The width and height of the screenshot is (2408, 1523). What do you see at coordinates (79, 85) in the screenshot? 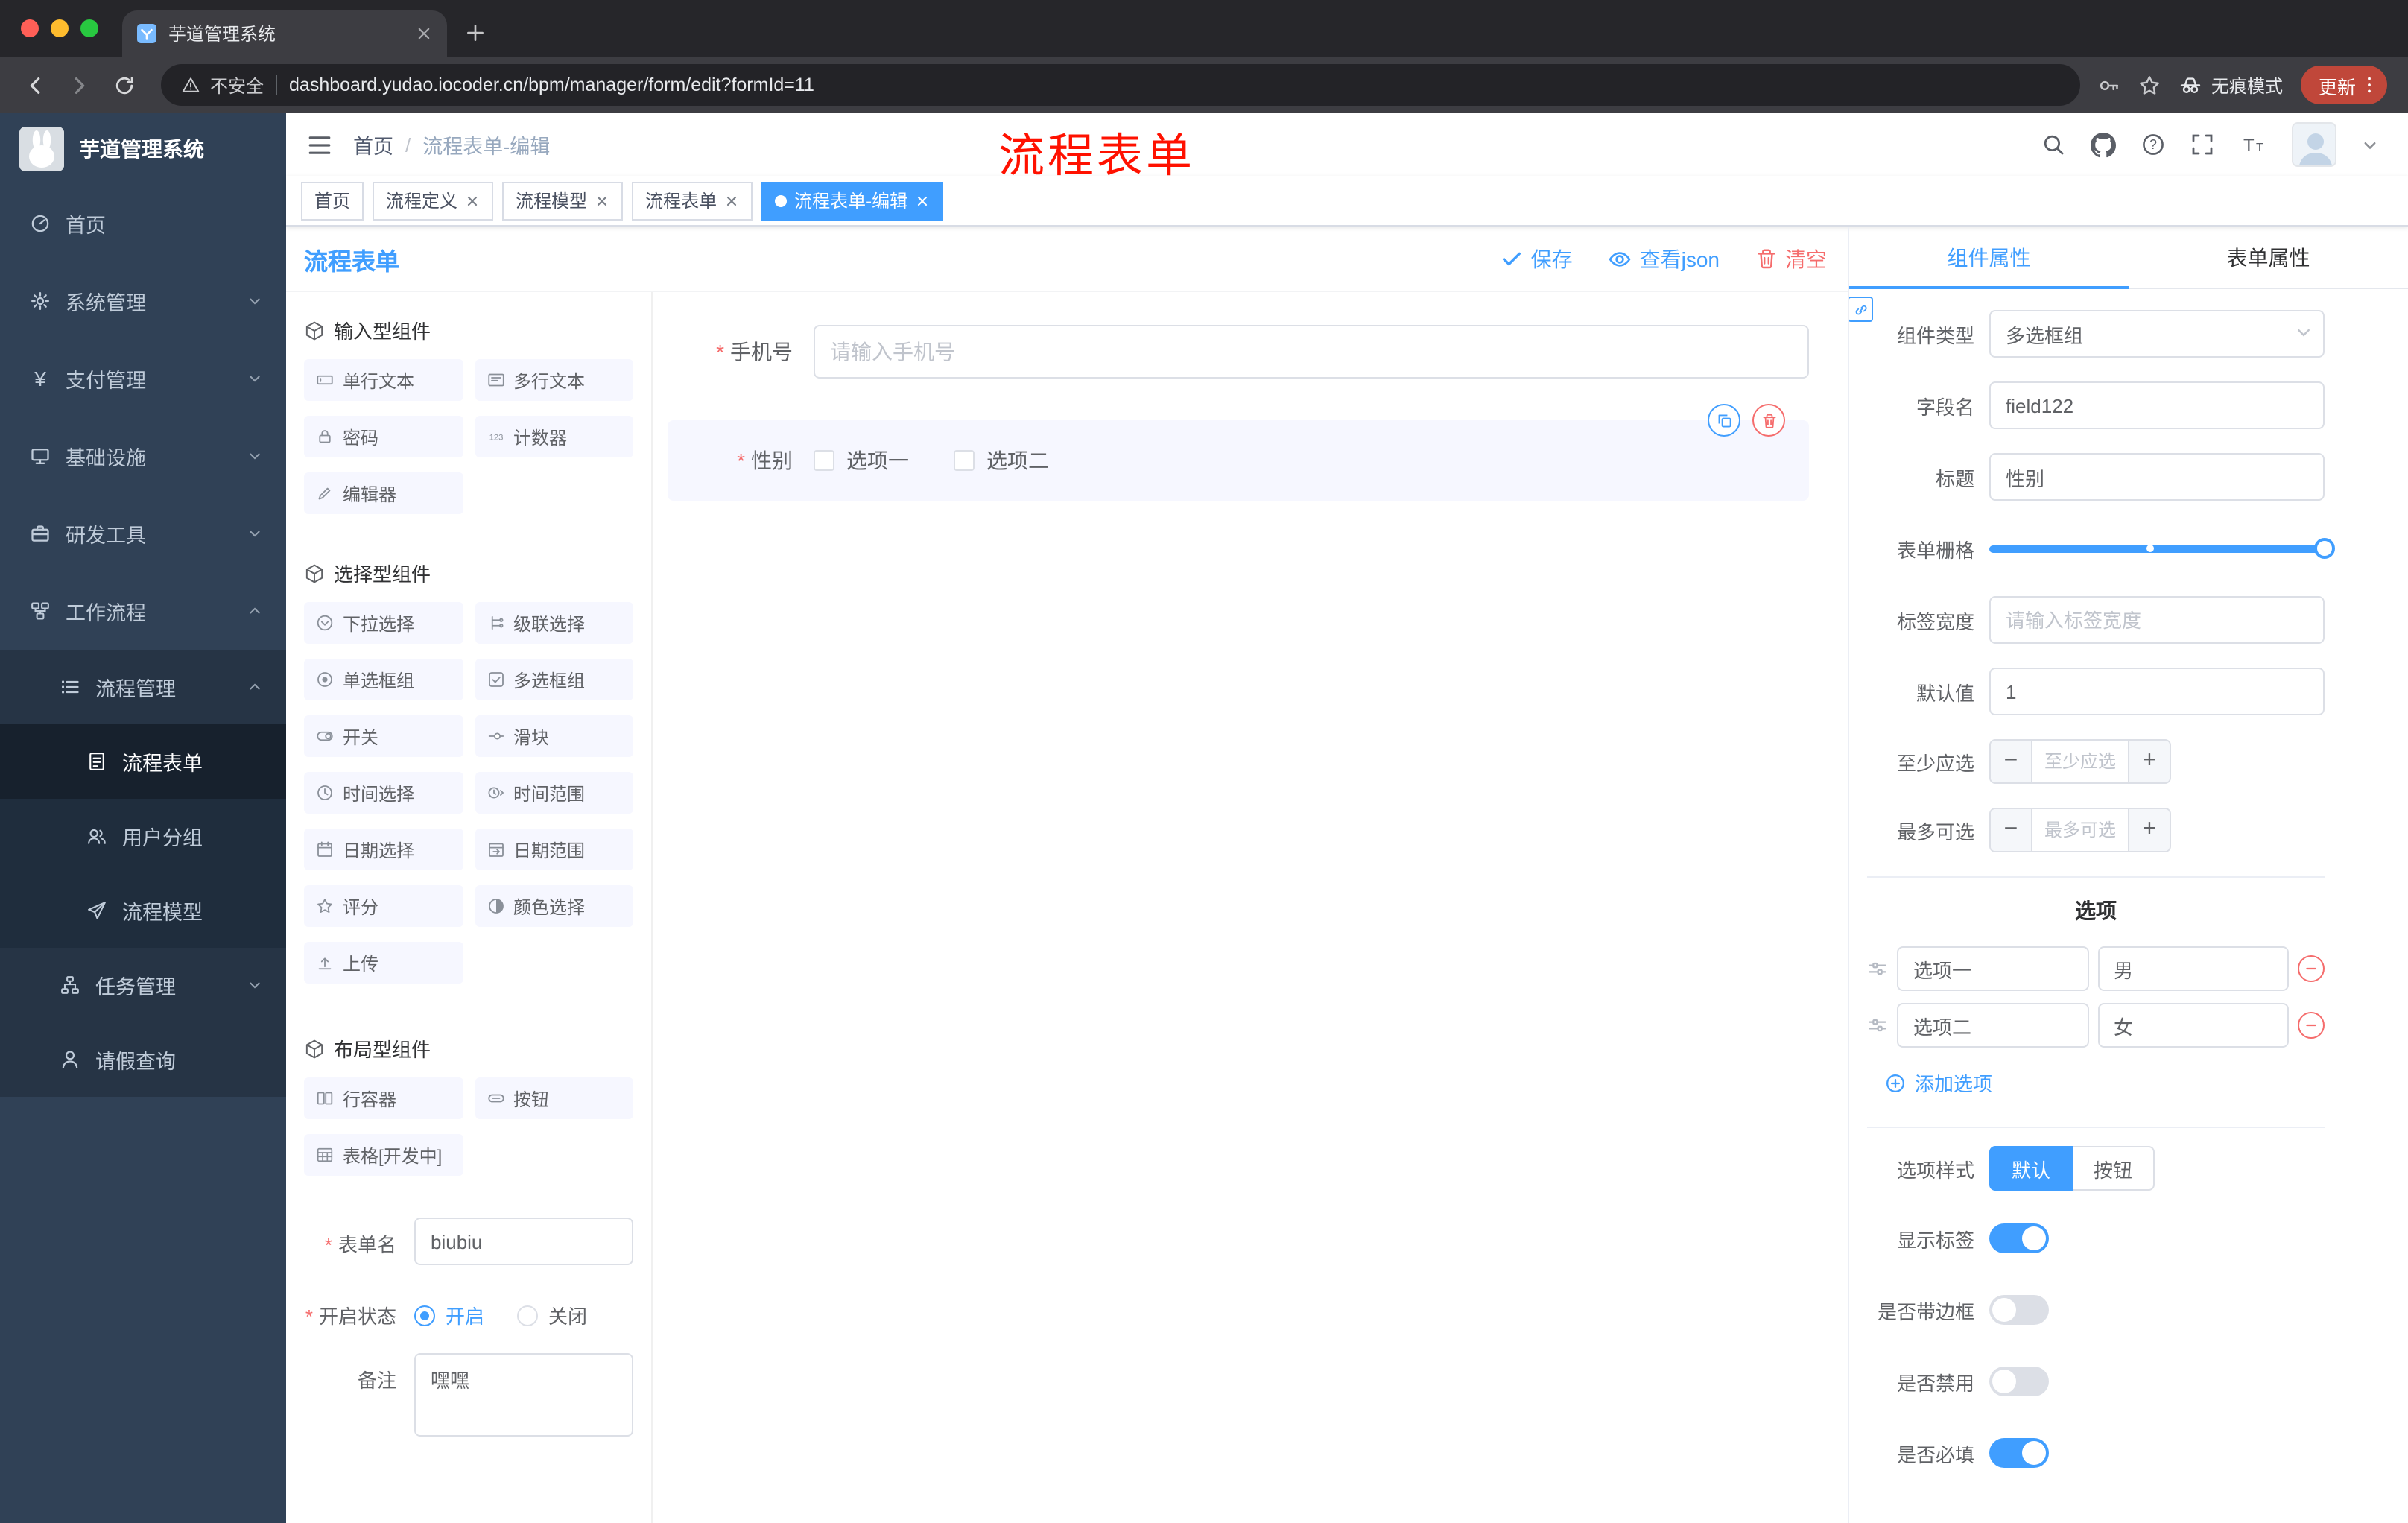
I see `forward-icon` at bounding box center [79, 85].